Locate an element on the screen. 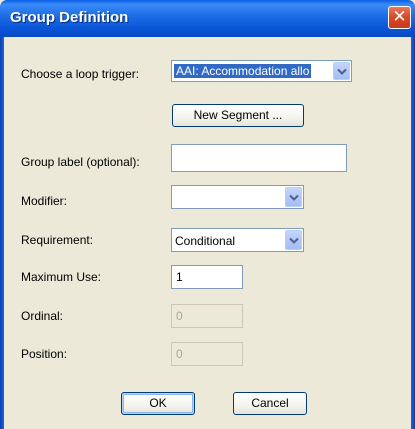 The width and height of the screenshot is (415, 429). maximum-use-label: Maximum Use: is located at coordinates (61, 277).